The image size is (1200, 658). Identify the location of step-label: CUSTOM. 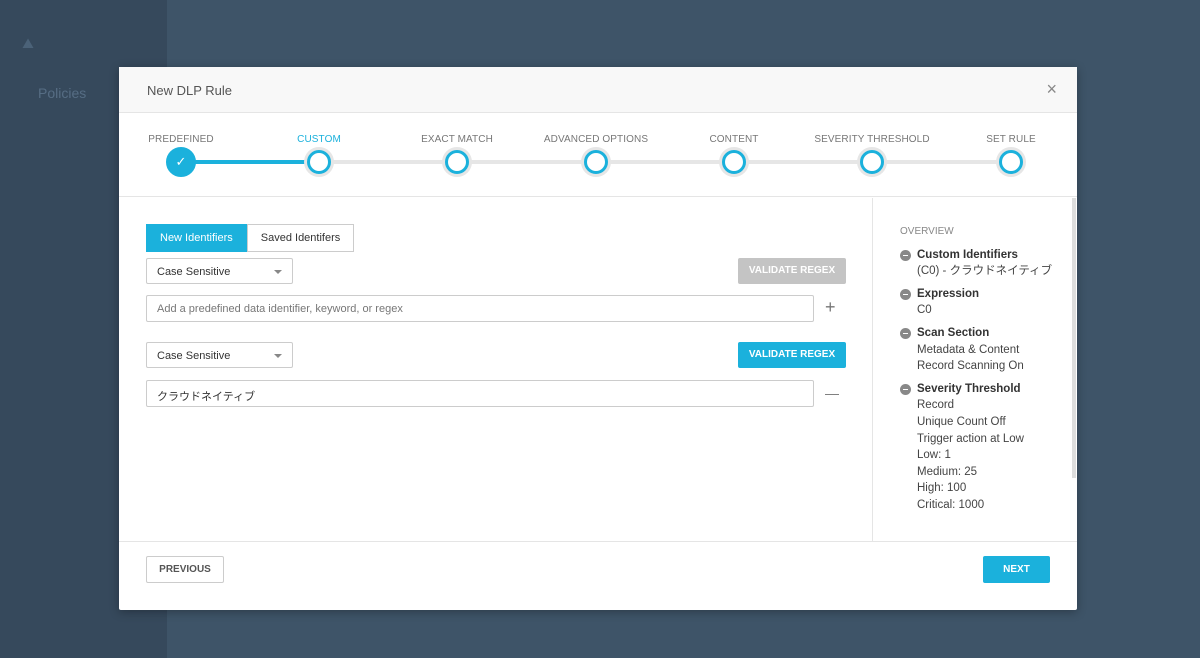
(319, 139).